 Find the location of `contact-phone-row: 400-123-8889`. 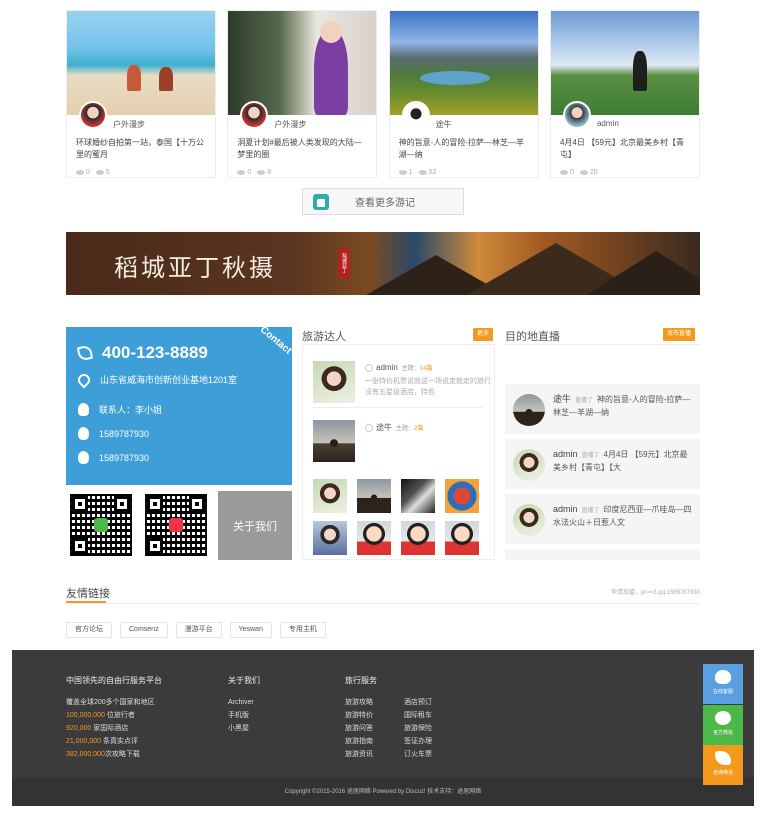

contact-phone-row: 400-123-8889 is located at coordinates (142, 353).